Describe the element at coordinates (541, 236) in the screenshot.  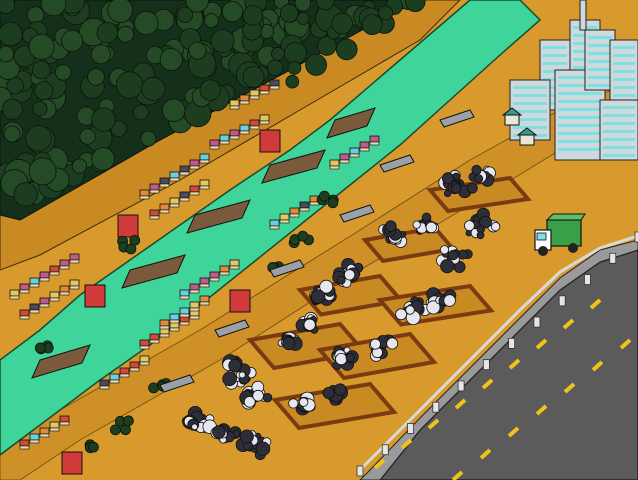
I see `truck-window` at that location.